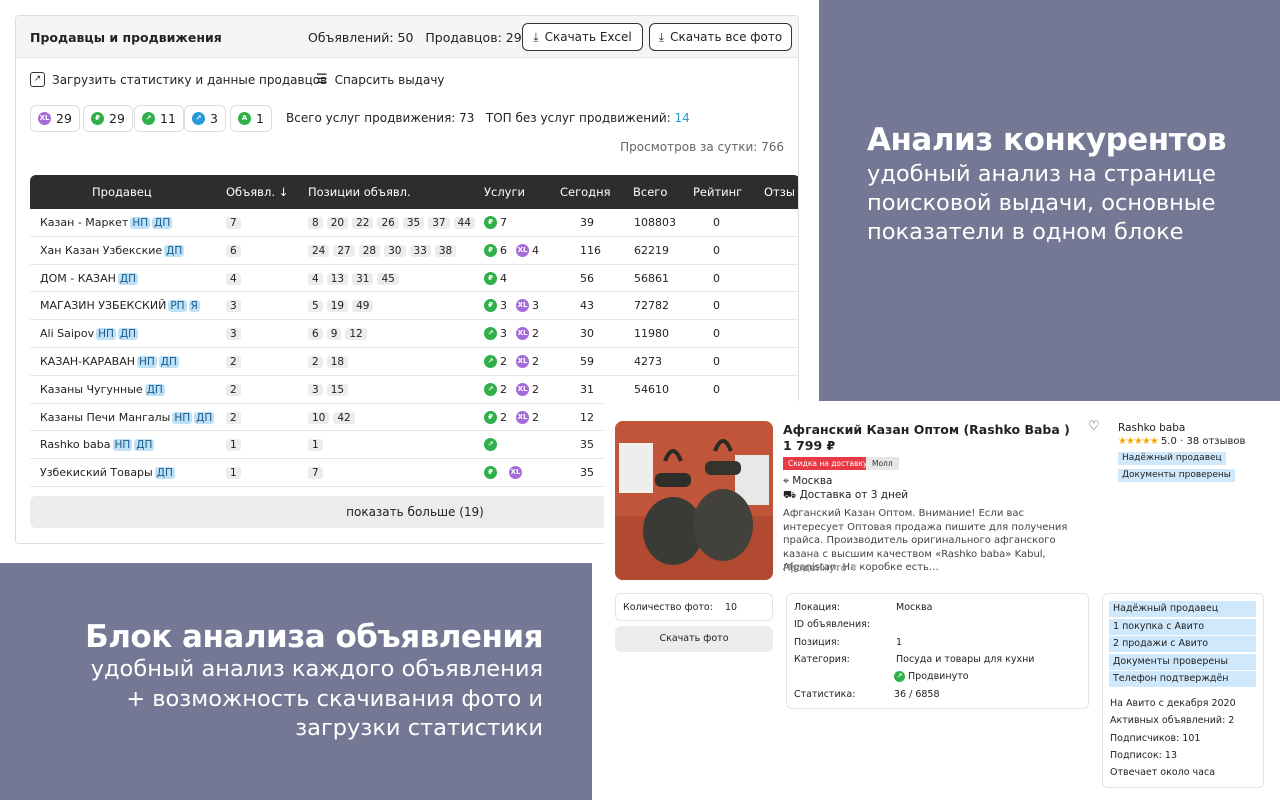 This screenshot has height=800, width=1280. What do you see at coordinates (882, 463) in the screenshot?
I see `mall-badge: Молл` at bounding box center [882, 463].